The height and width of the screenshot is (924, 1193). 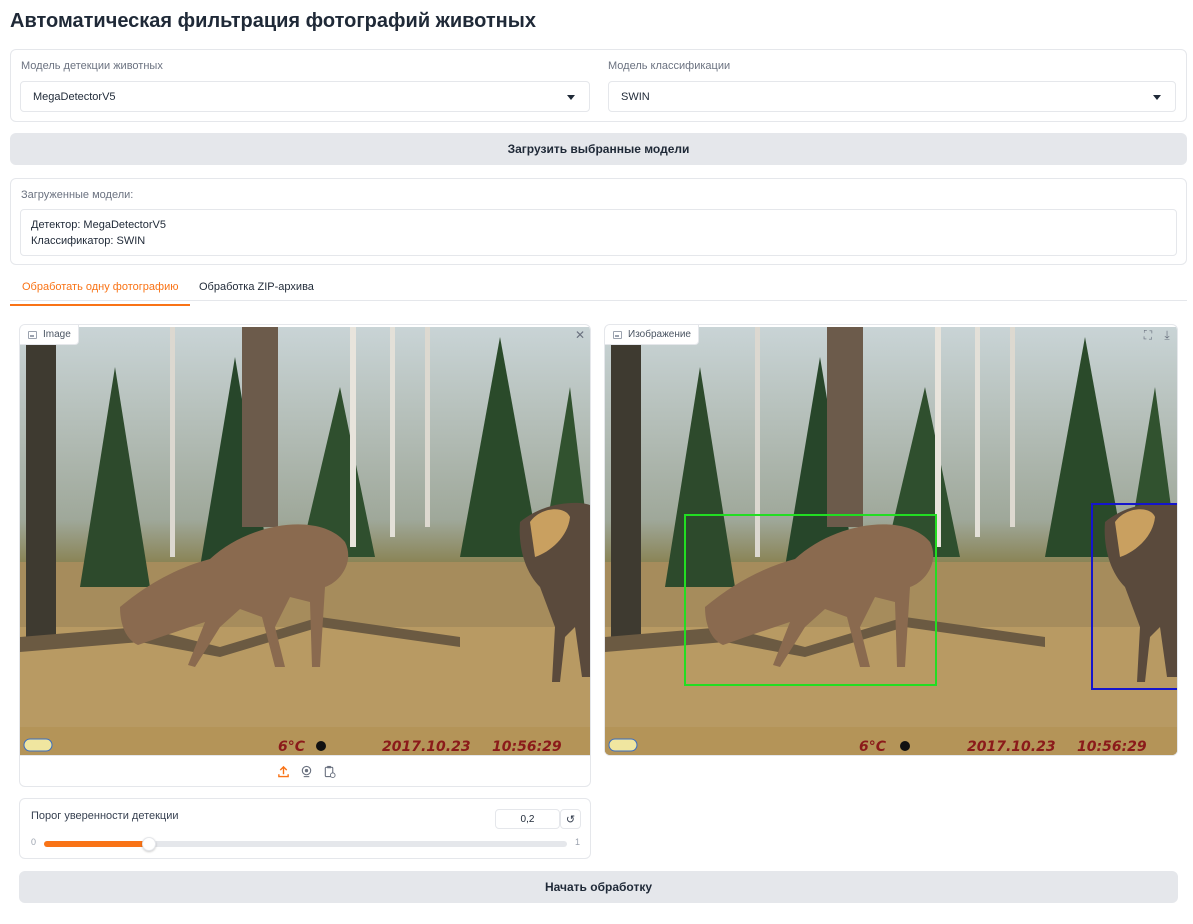 I want to click on threshold-number-input: 0,2, so click(x=527, y=819).